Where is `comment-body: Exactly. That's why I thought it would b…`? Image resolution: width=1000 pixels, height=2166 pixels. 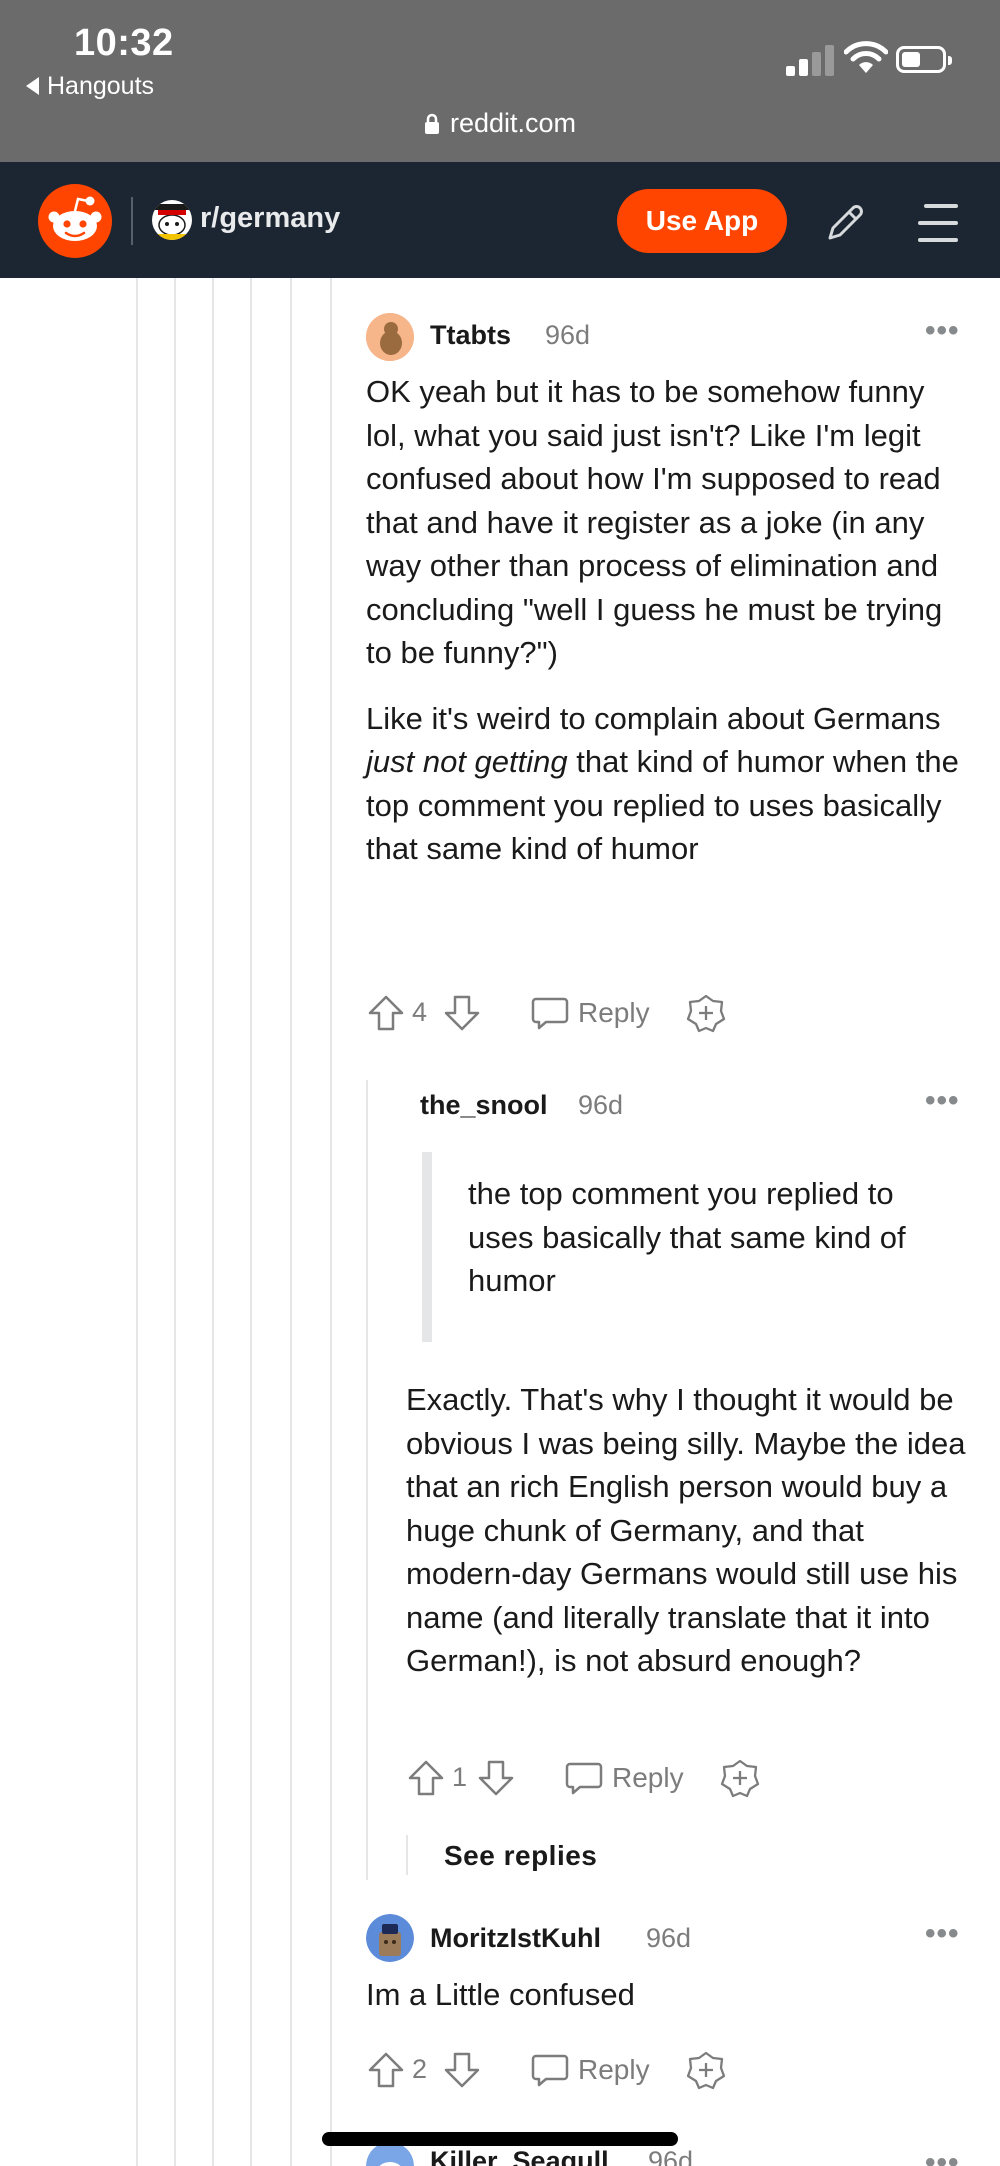 comment-body: Exactly. That's why I thought it would b… is located at coordinates (686, 1530).